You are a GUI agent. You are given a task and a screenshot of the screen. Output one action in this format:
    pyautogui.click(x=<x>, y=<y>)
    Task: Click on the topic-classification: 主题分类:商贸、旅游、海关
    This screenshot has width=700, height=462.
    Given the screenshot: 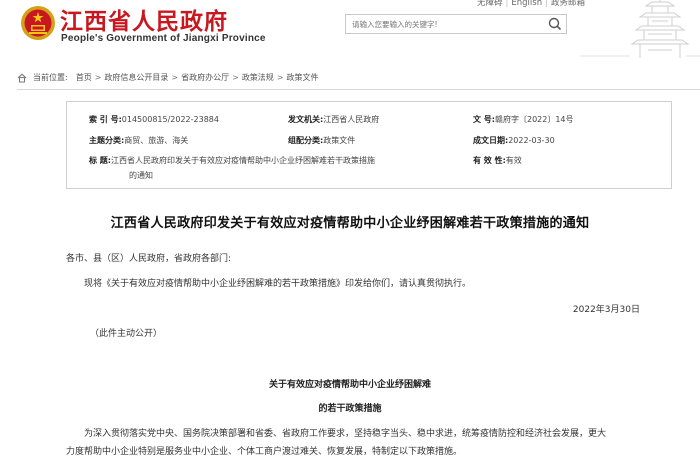 What is the action you would take?
    pyautogui.click(x=138, y=140)
    